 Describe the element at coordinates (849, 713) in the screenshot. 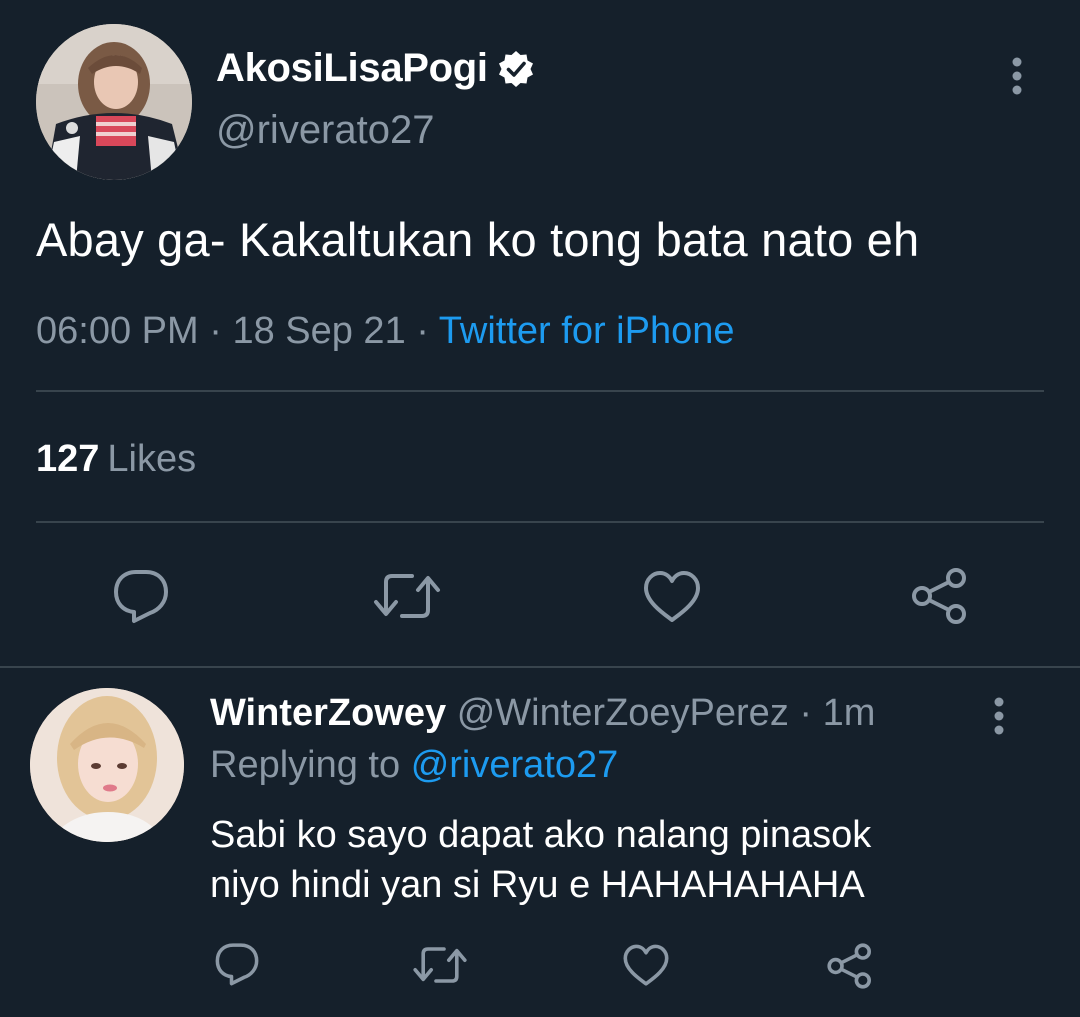

I see `reply-time: 1m` at that location.